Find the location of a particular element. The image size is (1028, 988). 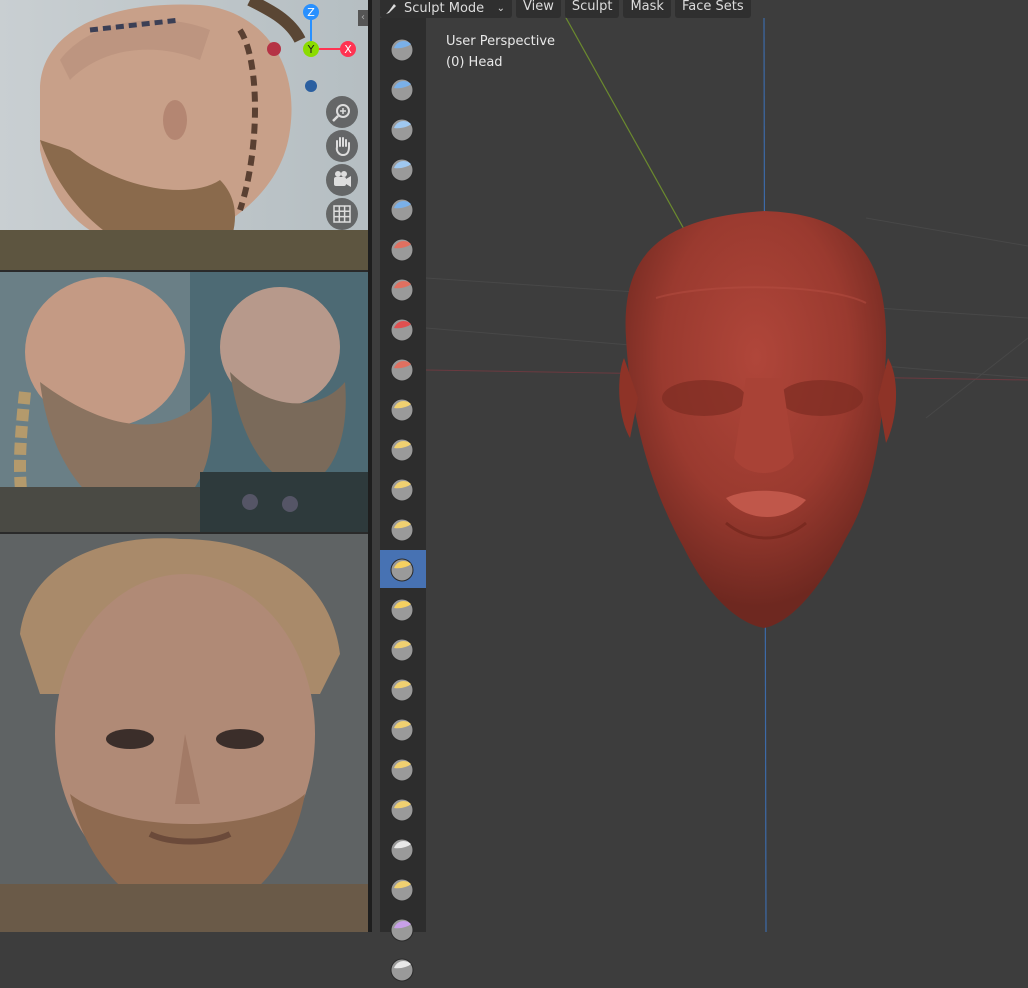

gizmo-x-label: X is located at coordinates (348, 49).